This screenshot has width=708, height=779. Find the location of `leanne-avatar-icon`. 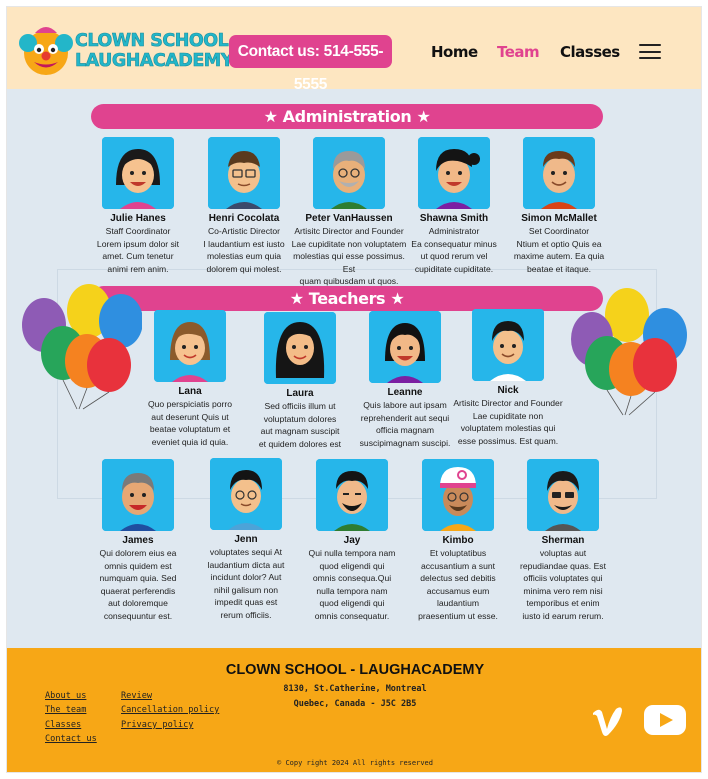

leanne-avatar-icon is located at coordinates (405, 347).